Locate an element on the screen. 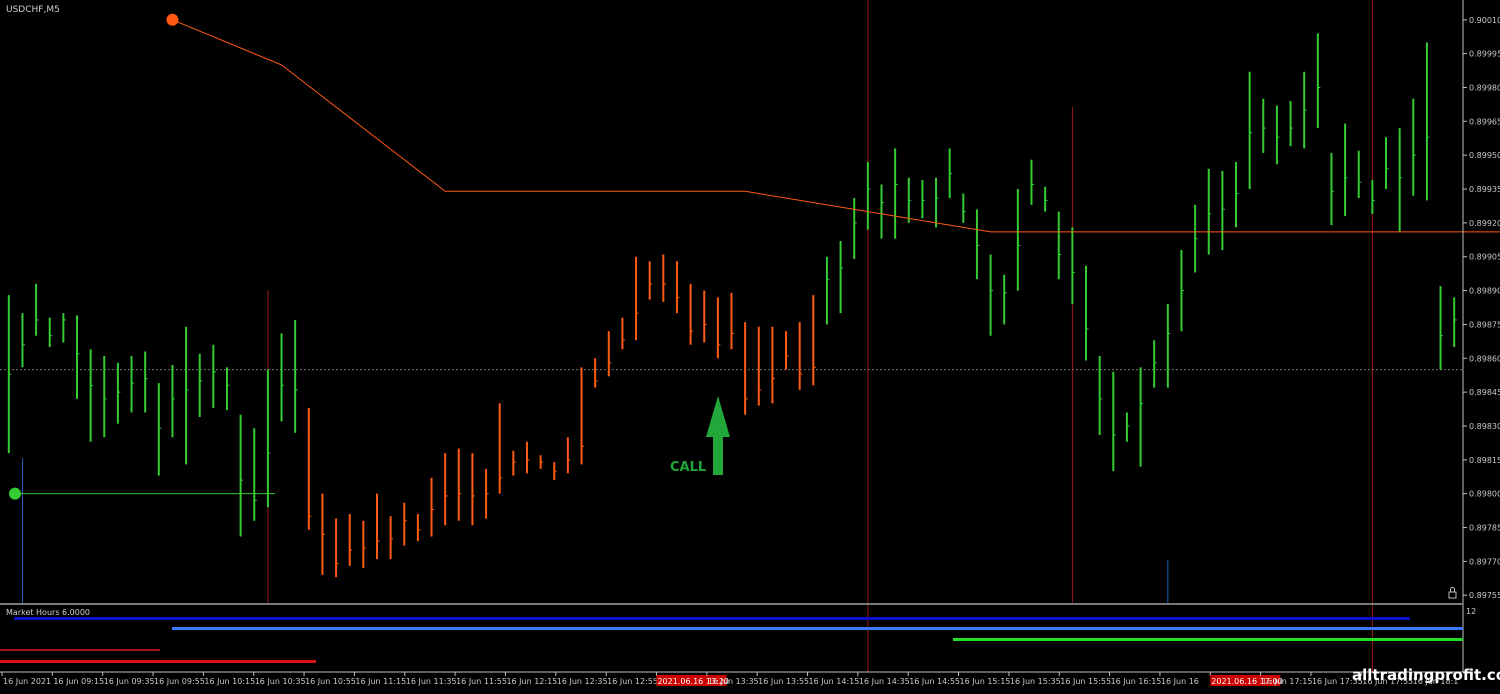 This screenshot has width=1500, height=694. price-tick-label: 0.89950 is located at coordinates (1484, 155).